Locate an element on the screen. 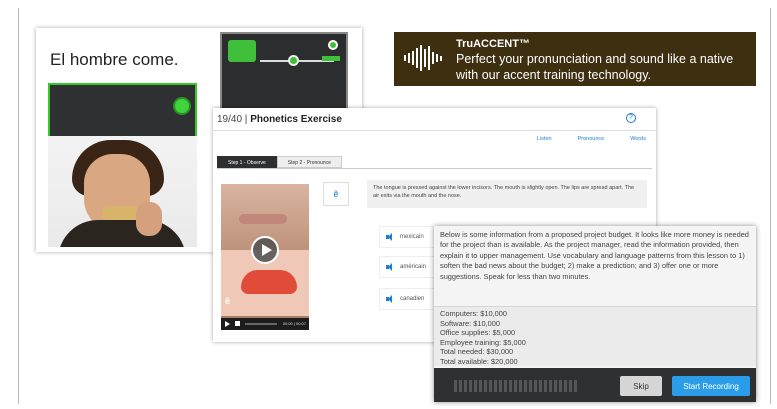 The height and width of the screenshot is (409, 777). phoneme-glyph: ẽ is located at coordinates (336, 194).